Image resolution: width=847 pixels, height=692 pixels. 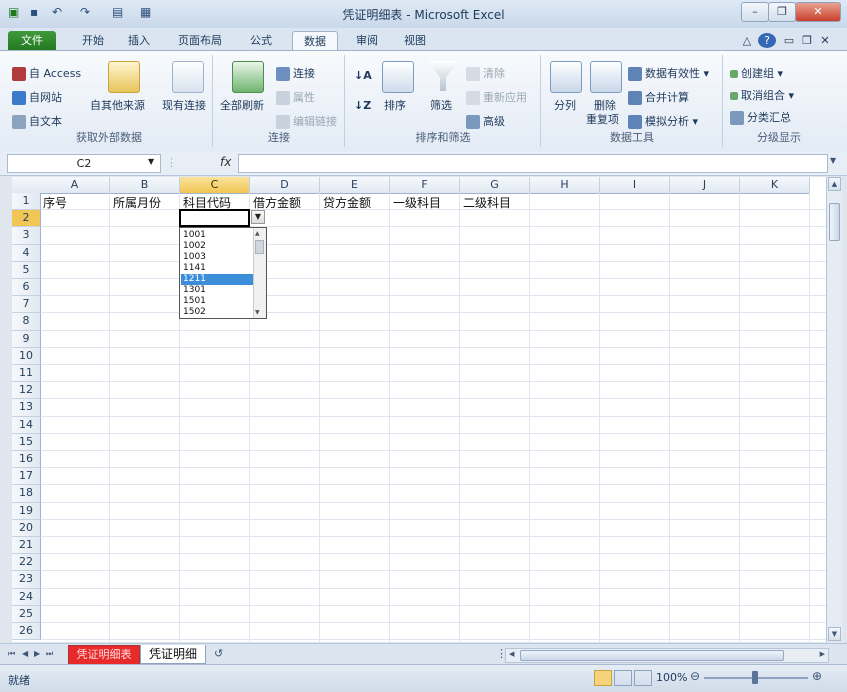 I want to click on scroll-right-icon: ▶, so click(x=822, y=654).